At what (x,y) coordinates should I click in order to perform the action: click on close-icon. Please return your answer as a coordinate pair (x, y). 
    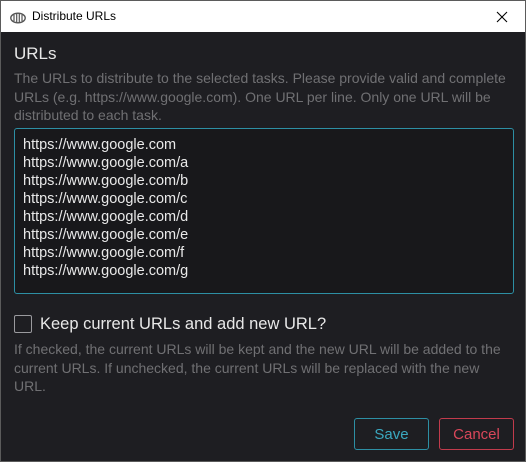
    Looking at the image, I should click on (502, 17).